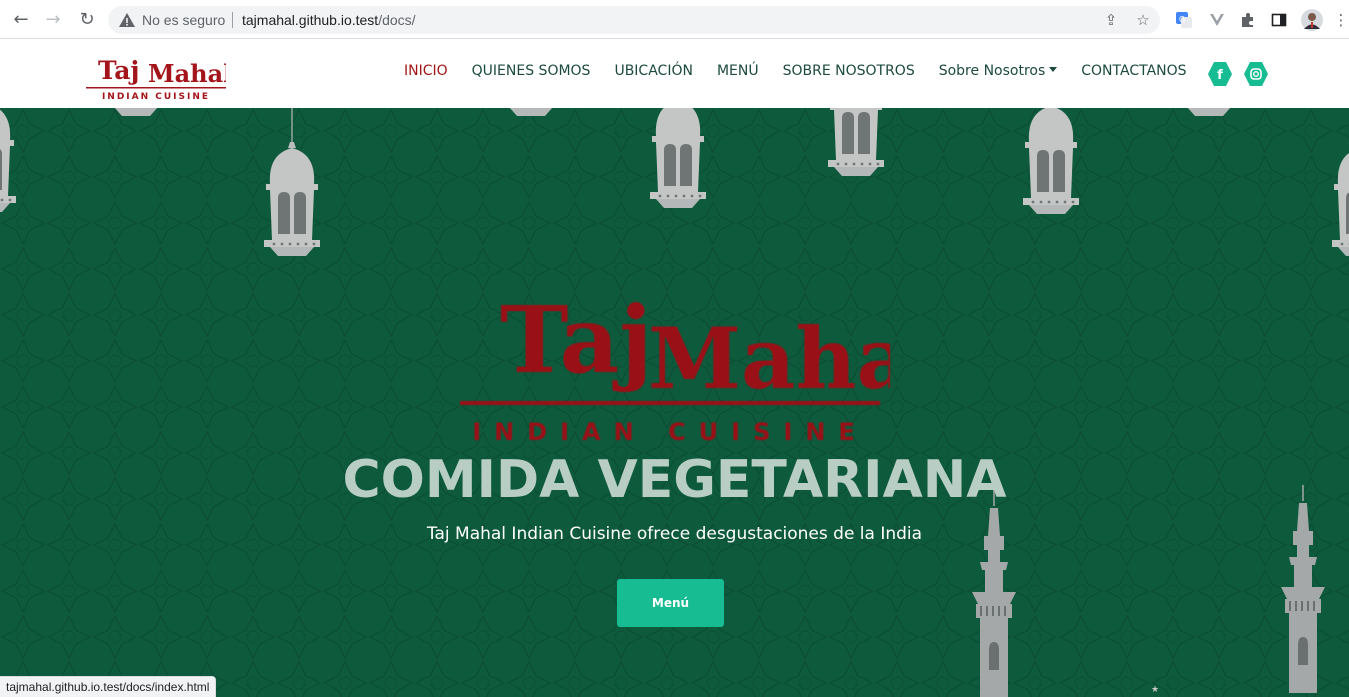  I want to click on nav-menu: MENÚ, so click(738, 71).